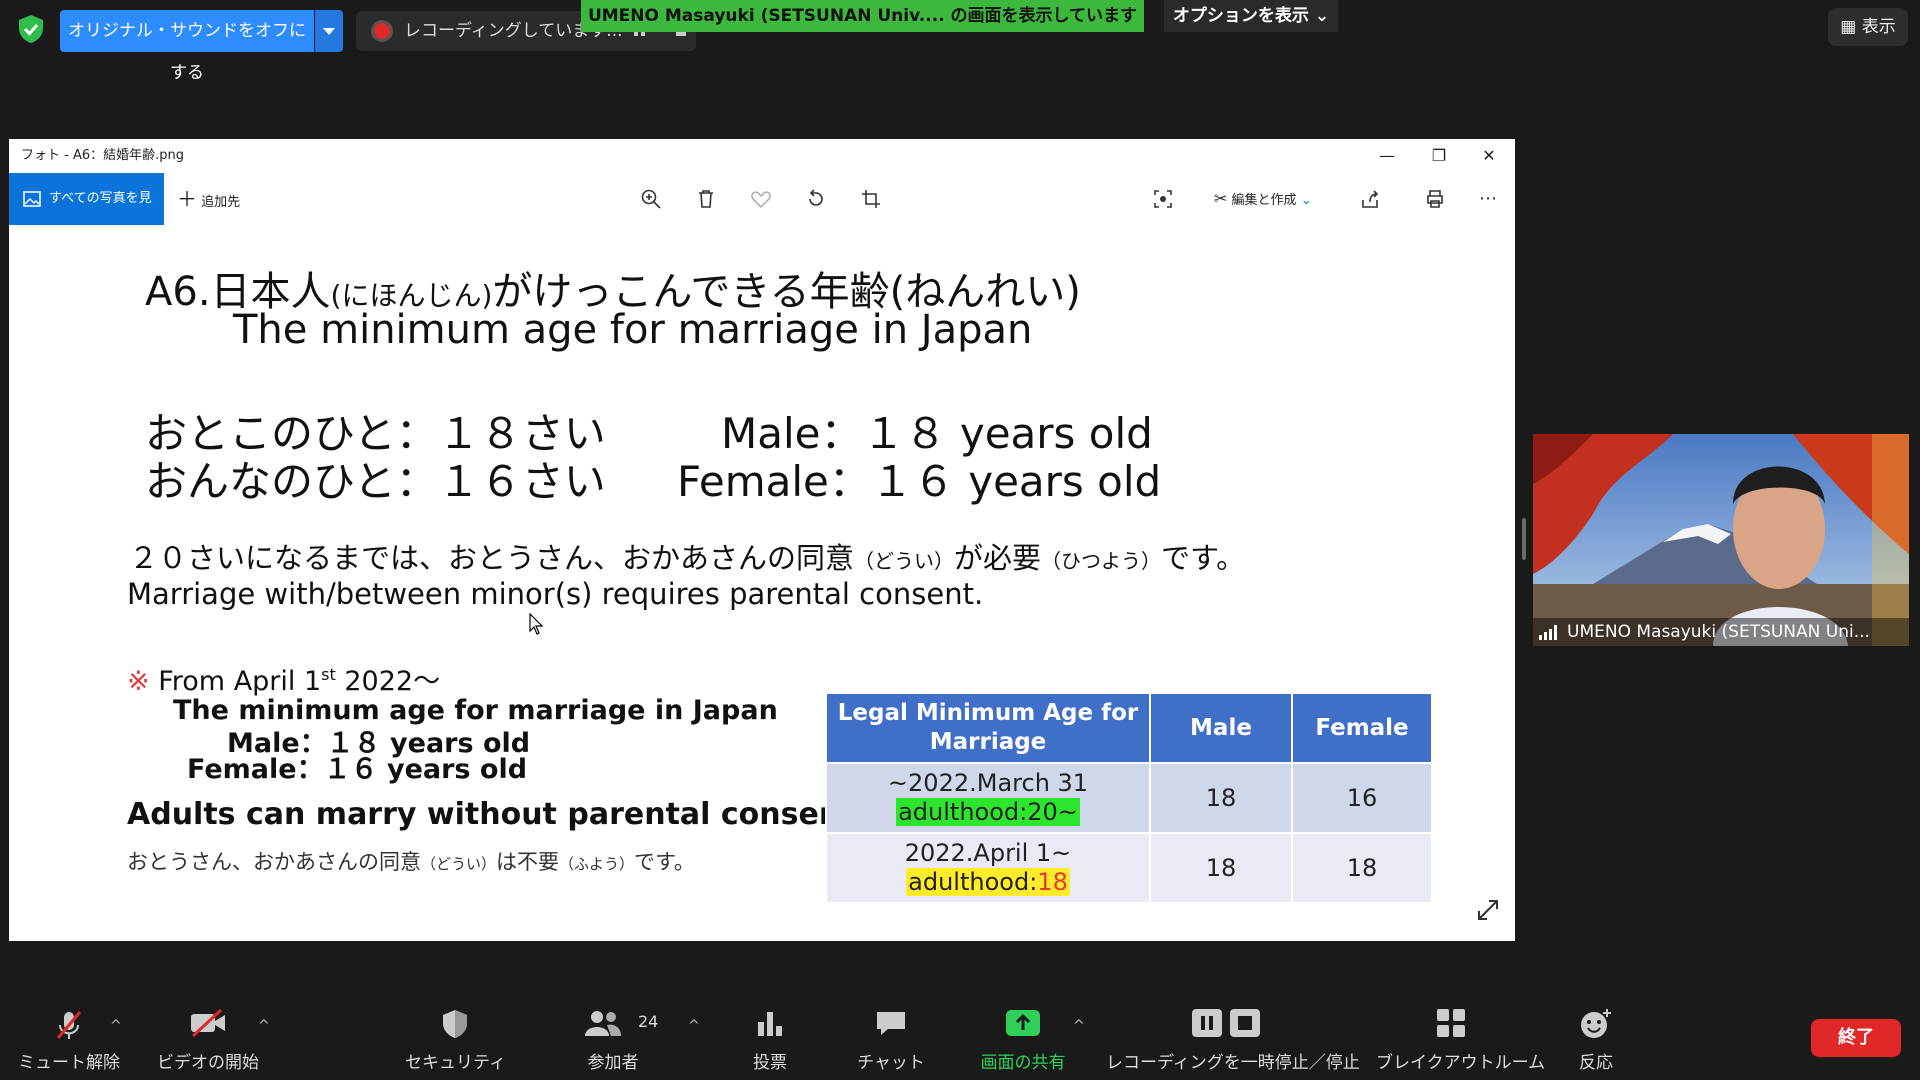 The image size is (1920, 1080). What do you see at coordinates (102, 155) in the screenshot?
I see `window-title: フォト - A6：結婚年齢.png` at bounding box center [102, 155].